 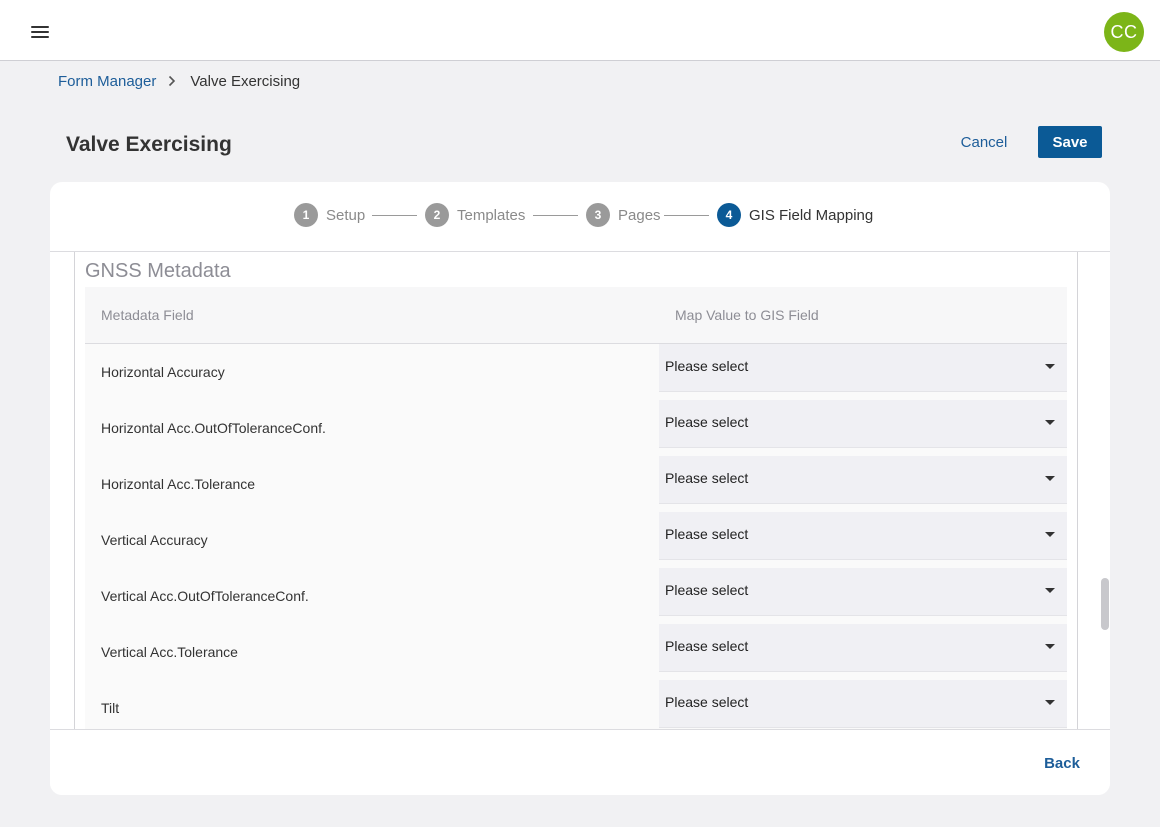 I want to click on top-app-bar: CC, so click(x=580, y=30).